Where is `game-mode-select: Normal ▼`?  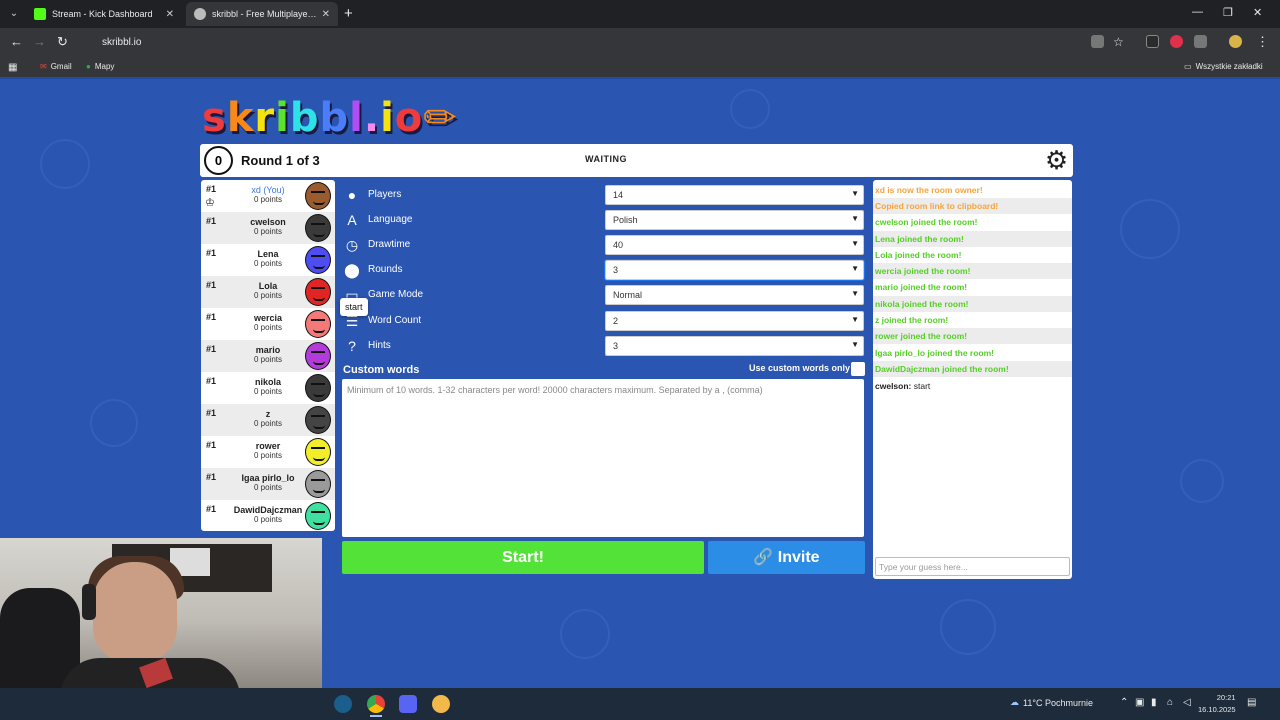
game-mode-select: Normal ▼ is located at coordinates (734, 295).